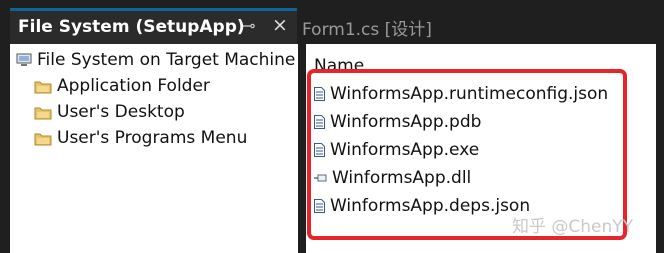 This screenshot has height=253, width=664. What do you see at coordinates (166, 60) in the screenshot?
I see `tree-root-label: File System on Target Machine` at bounding box center [166, 60].